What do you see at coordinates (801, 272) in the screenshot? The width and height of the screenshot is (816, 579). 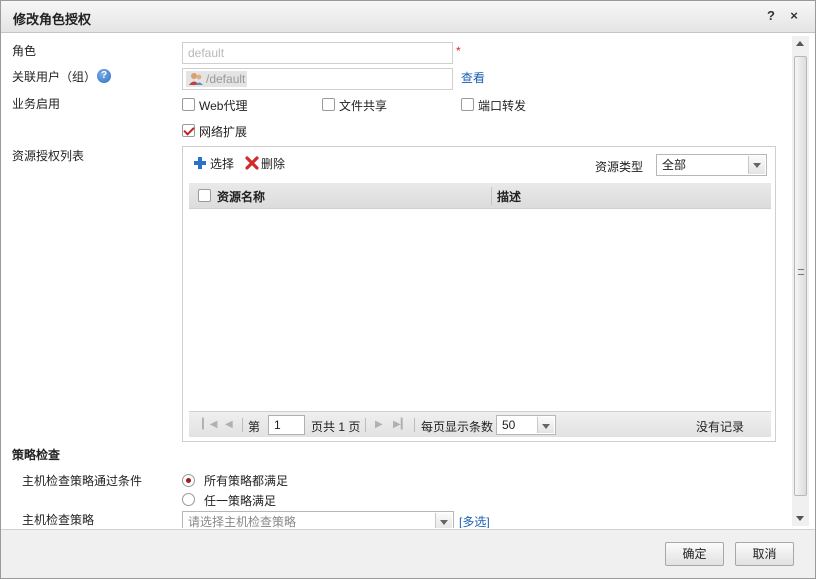 I see `grip-icon` at bounding box center [801, 272].